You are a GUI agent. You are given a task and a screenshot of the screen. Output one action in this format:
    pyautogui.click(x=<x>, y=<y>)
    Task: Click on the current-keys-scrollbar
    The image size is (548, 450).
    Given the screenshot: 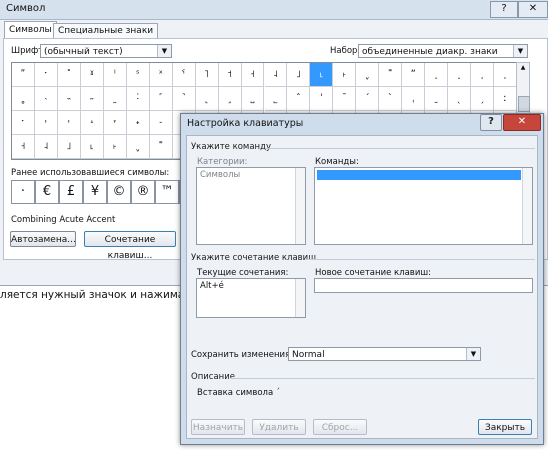 What is the action you would take?
    pyautogui.click(x=300, y=298)
    